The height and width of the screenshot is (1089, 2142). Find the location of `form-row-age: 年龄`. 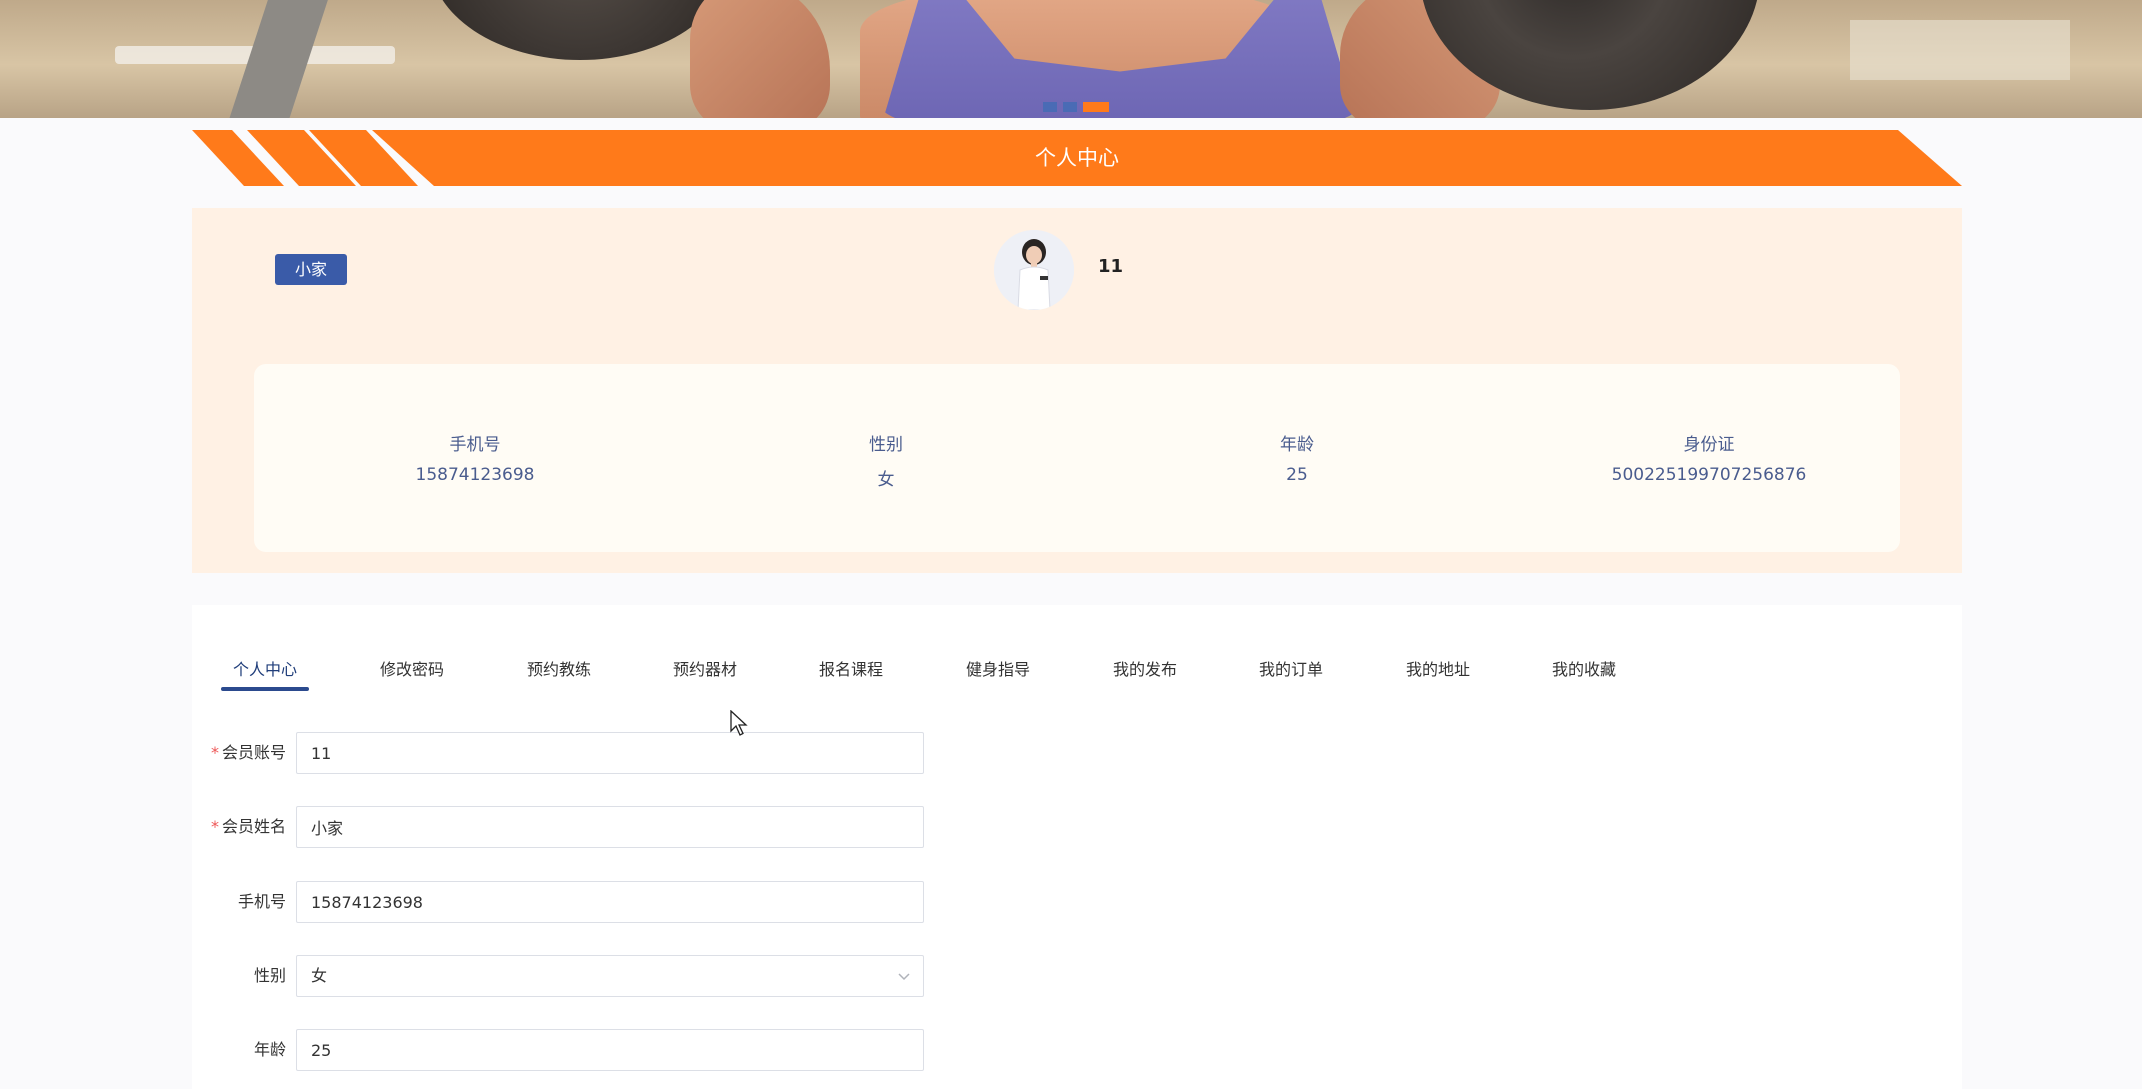

form-row-age: 年龄 is located at coordinates (572, 1050).